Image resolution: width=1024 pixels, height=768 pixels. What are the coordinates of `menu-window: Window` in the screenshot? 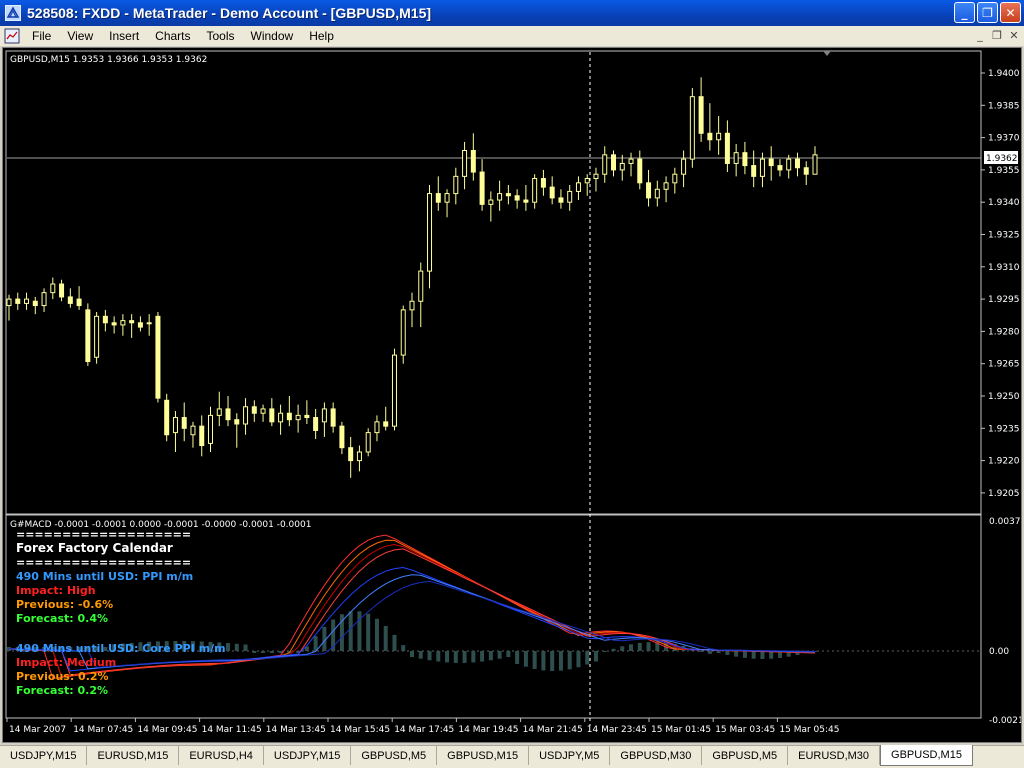 It's located at (272, 36).